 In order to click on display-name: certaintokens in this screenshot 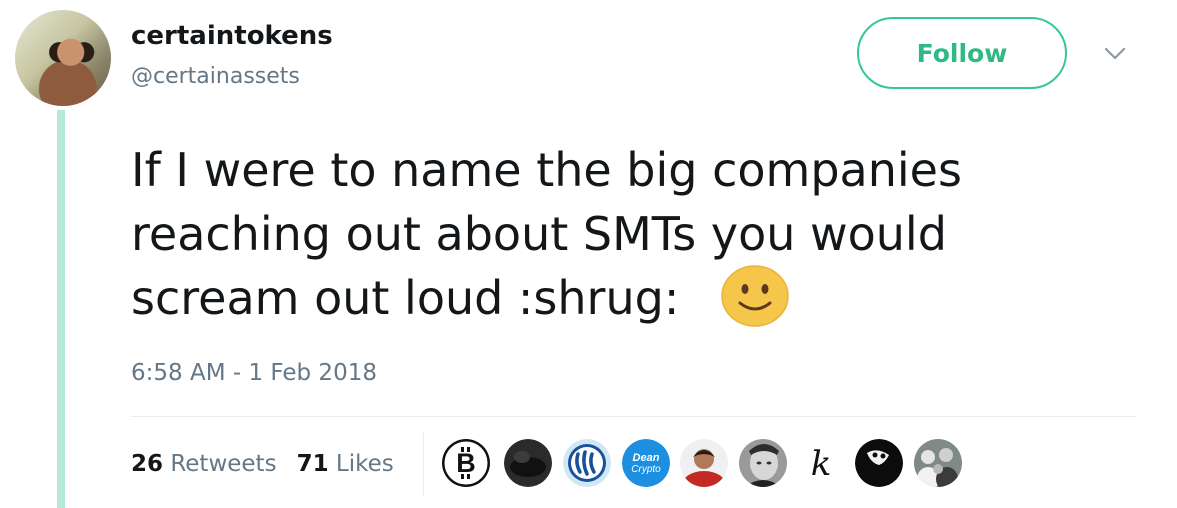, I will do `click(232, 36)`.